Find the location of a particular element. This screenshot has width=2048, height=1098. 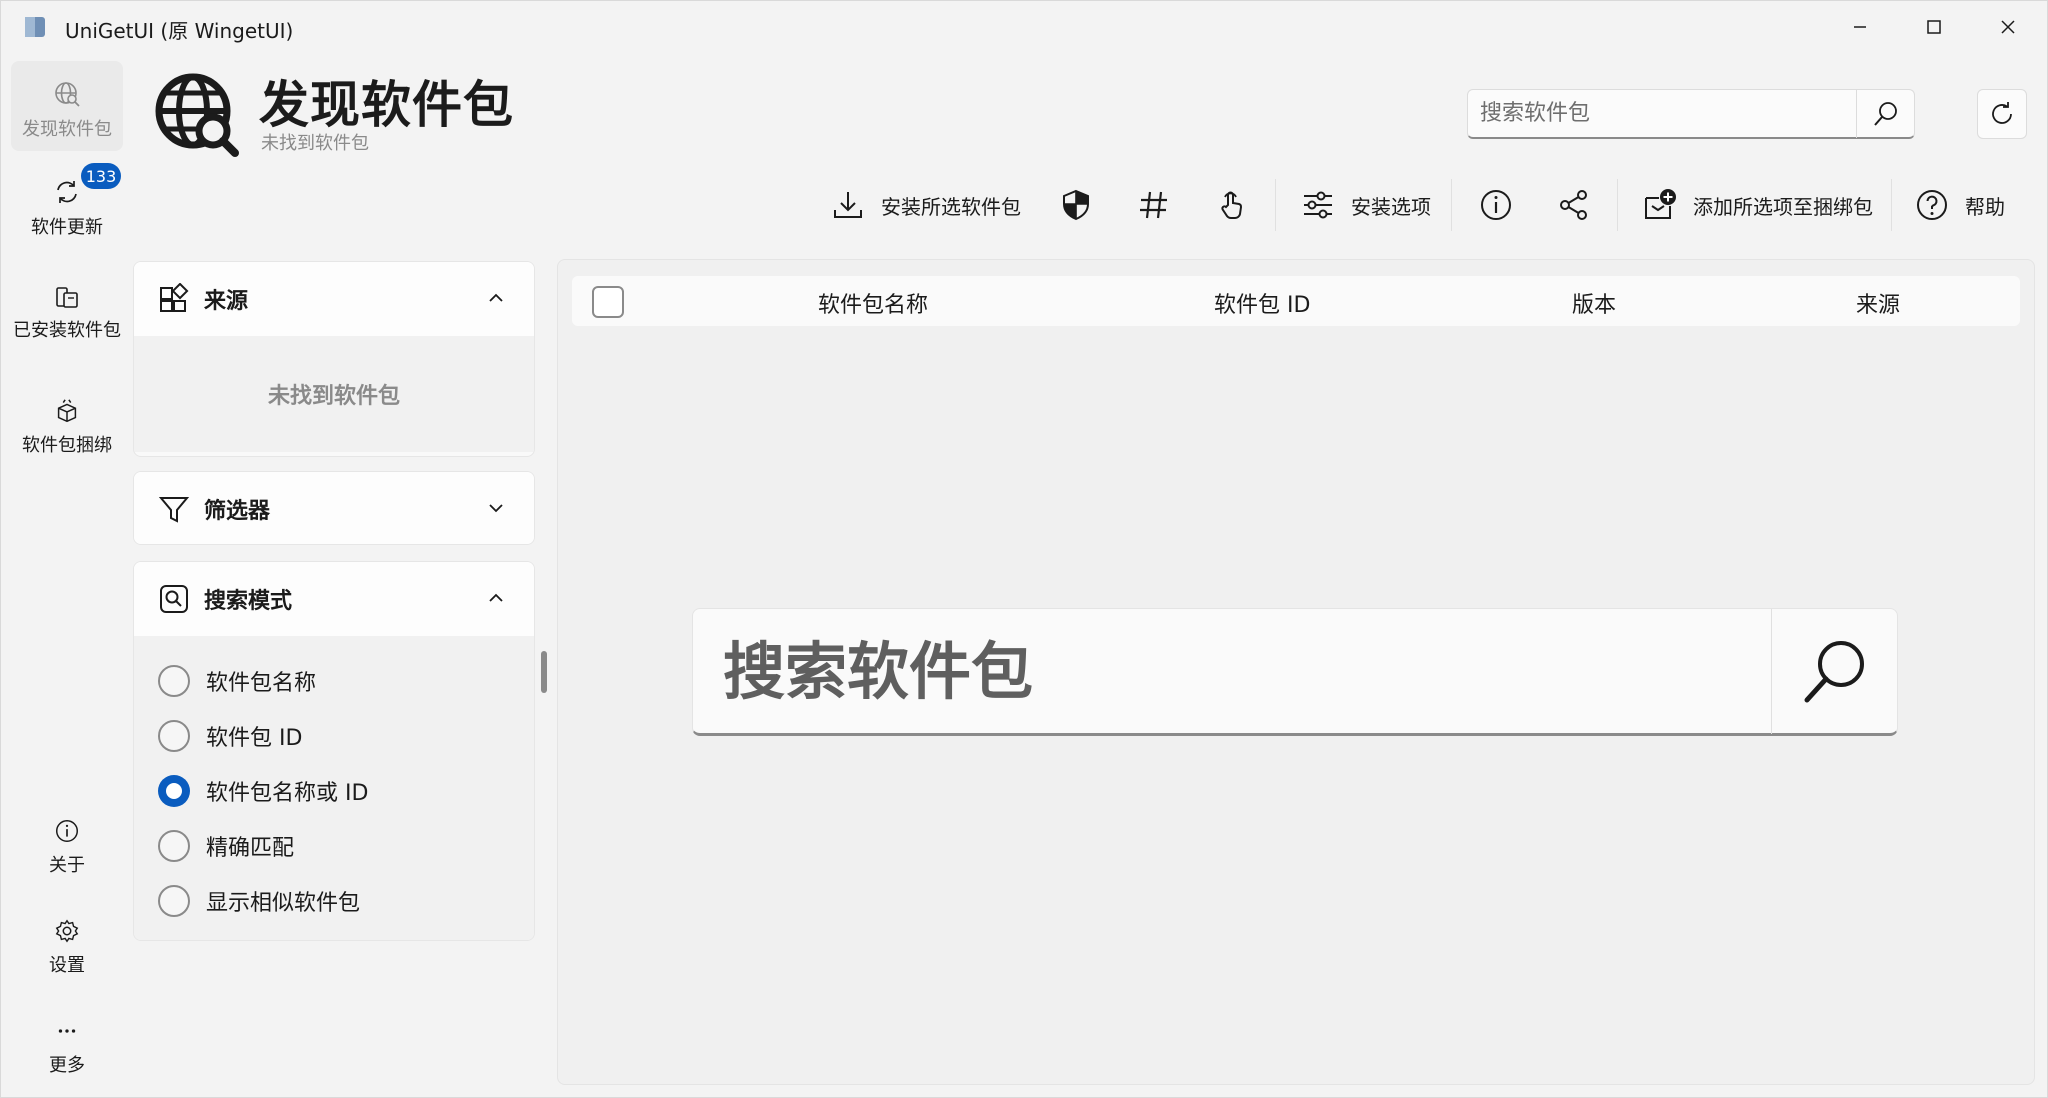

column-header-source: 来源 is located at coordinates (1878, 303).